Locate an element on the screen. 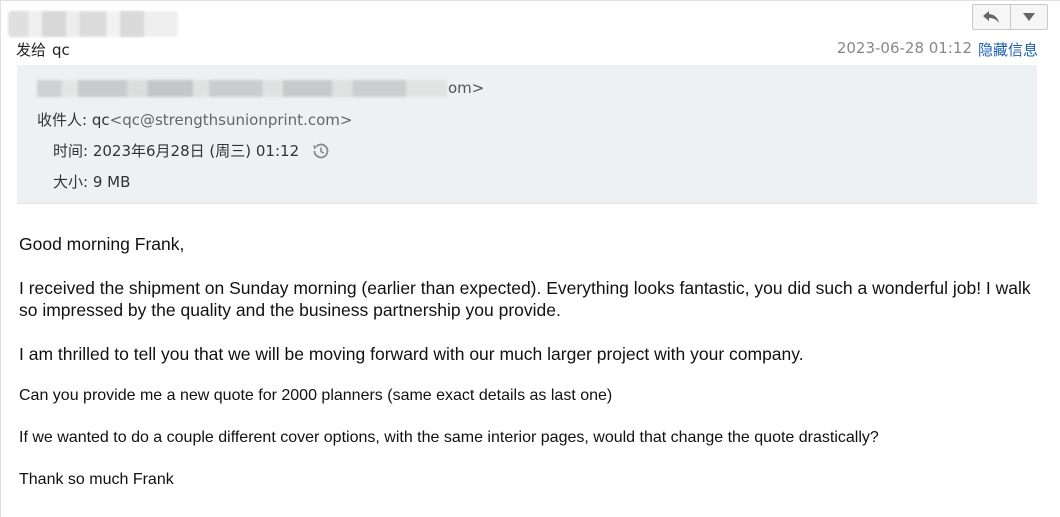 Image resolution: width=1060 pixels, height=517 pixels. time-value: 2023年6月28日 (周三) 01:12 is located at coordinates (196, 151).